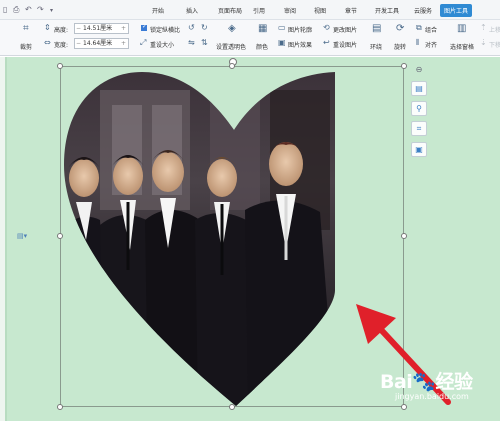  Describe the element at coordinates (400, 46) in the screenshot. I see `rotate-label: 旋转` at that location.